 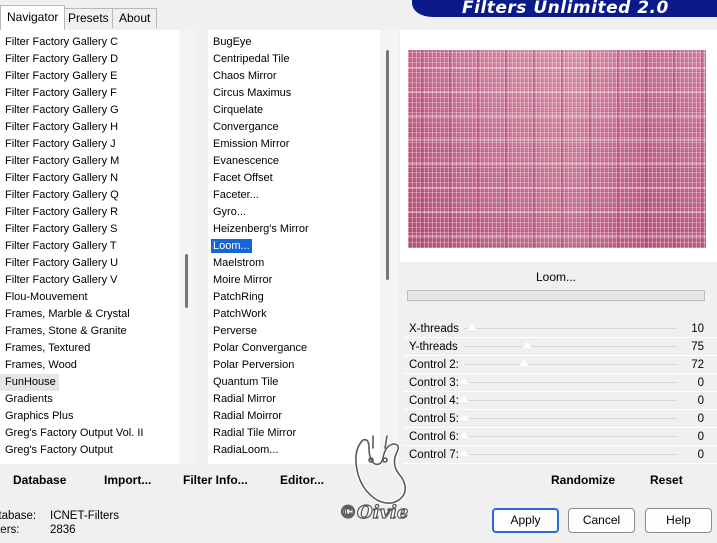 I want to click on filter-item: PatchWork, so click(x=294, y=314).